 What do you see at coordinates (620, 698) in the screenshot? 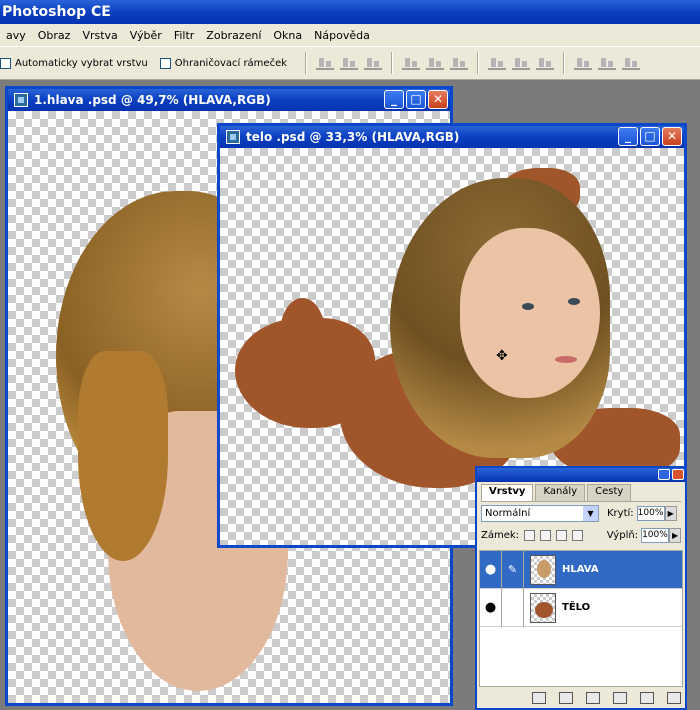
I see `adjustment-layer-icon` at bounding box center [620, 698].